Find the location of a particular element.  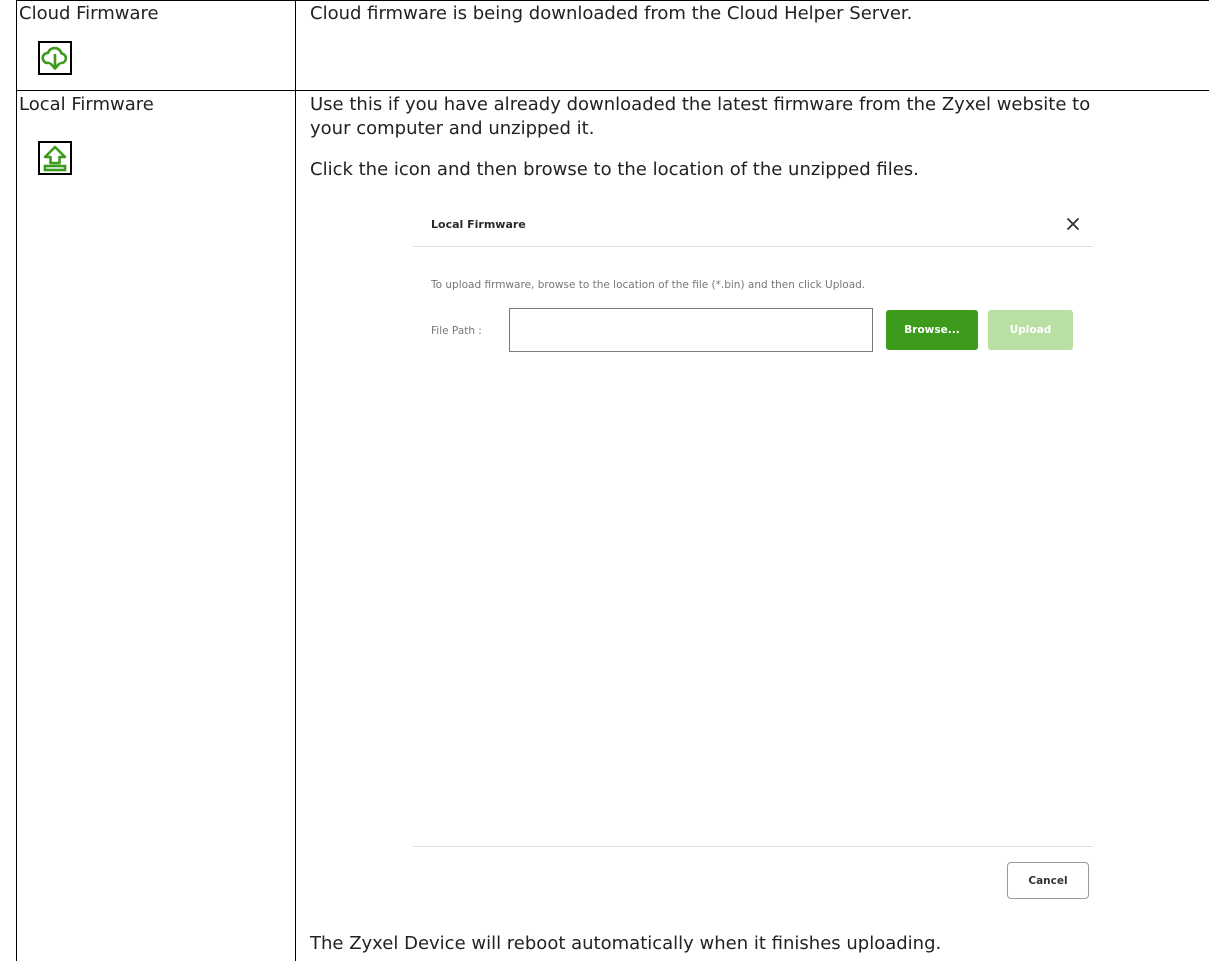

dialog-footer-divider is located at coordinates (753, 846).